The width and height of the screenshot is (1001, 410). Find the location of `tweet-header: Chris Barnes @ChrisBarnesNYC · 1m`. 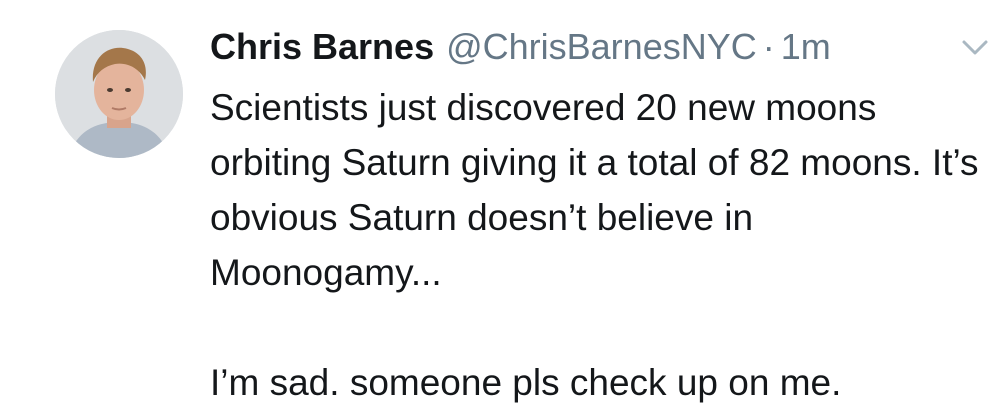

tweet-header: Chris Barnes @ChrisBarnesNYC · 1m is located at coordinates (520, 47).